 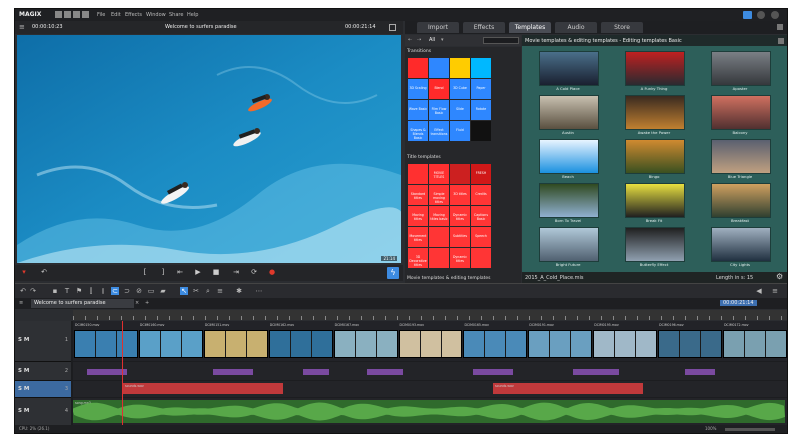 I want to click on library-tile: Simple moving titles, so click(x=439, y=195).